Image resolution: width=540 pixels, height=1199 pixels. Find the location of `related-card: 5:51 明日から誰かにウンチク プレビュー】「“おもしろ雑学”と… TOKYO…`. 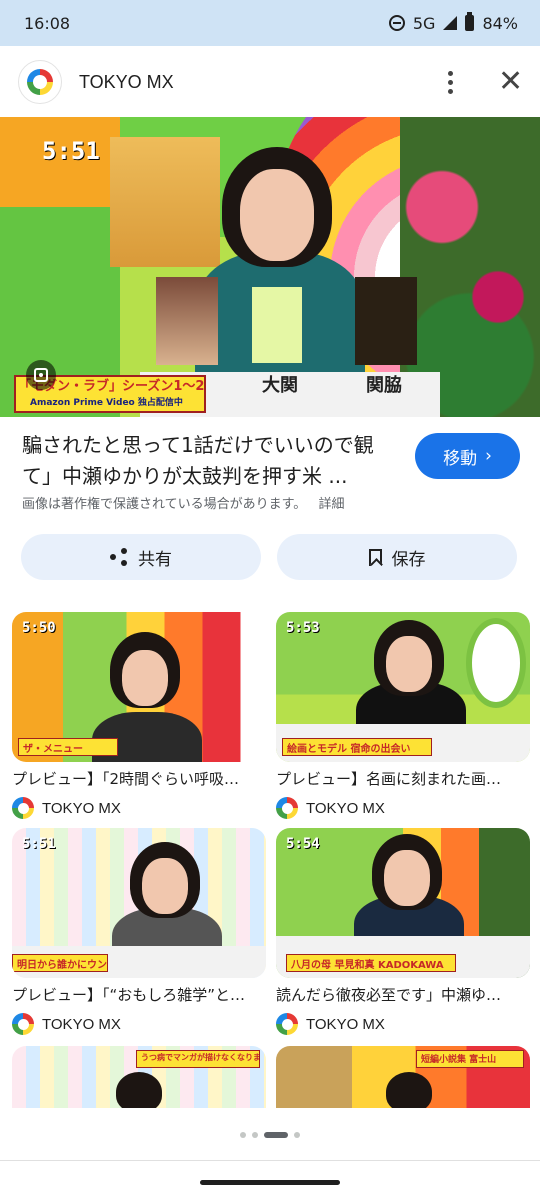

related-card: 5:51 明日から誰かにウンチク プレビュー】「“おもしろ雑学”と… TOKYO… is located at coordinates (139, 931).